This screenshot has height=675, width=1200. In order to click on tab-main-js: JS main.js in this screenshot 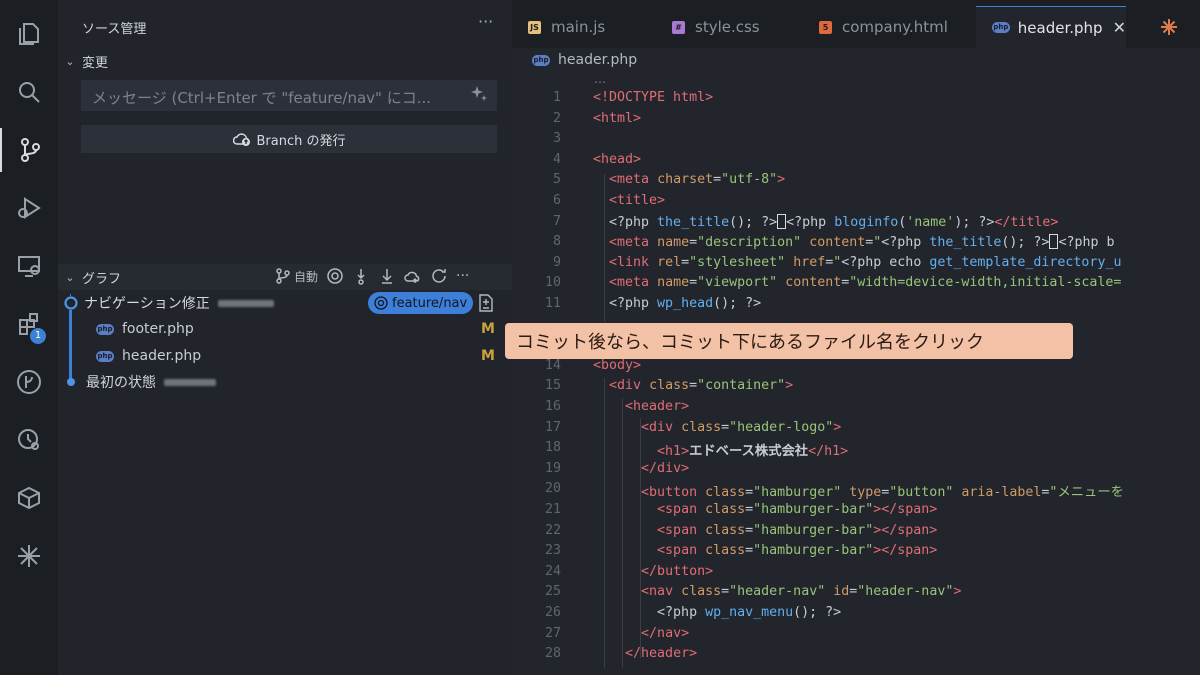, I will do `click(583, 27)`.